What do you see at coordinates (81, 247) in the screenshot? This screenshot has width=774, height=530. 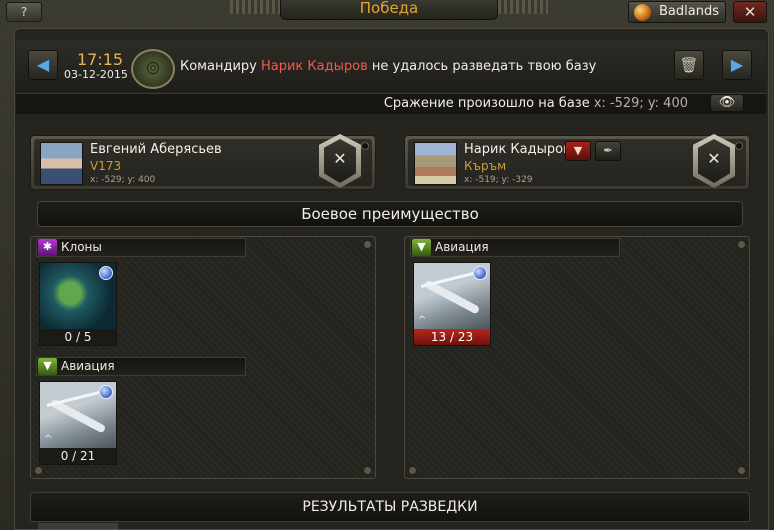 I see `category-label: Клоны` at bounding box center [81, 247].